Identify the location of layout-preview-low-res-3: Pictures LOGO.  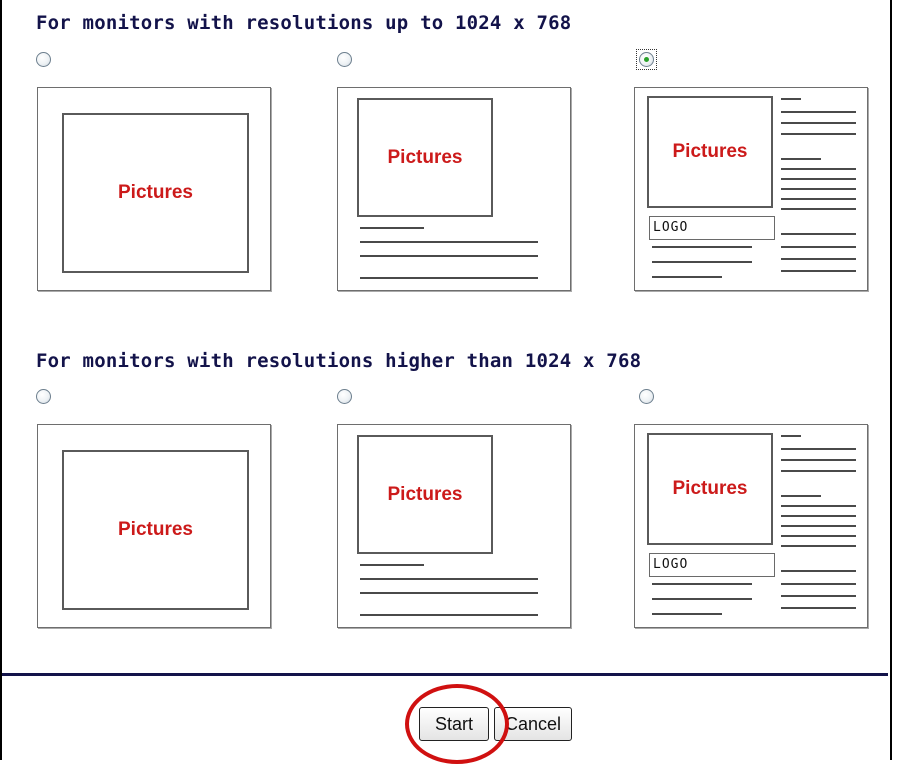
(751, 189).